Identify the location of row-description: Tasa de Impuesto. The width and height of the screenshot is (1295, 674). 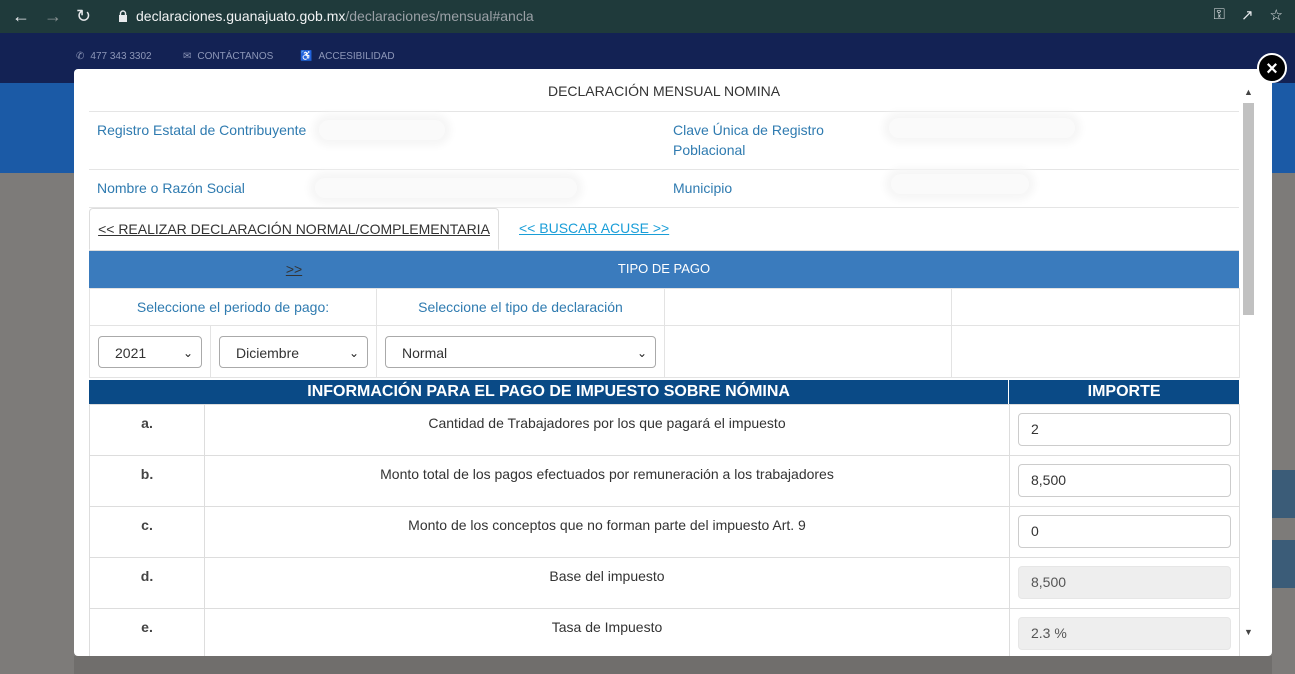
(607, 632).